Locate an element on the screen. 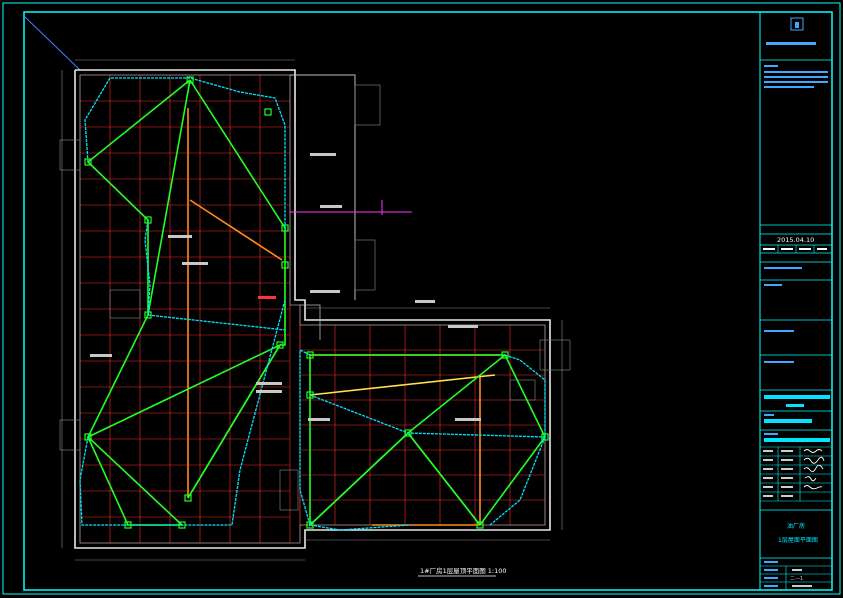  drain-pipe-magenta is located at coordinates (351, 207).